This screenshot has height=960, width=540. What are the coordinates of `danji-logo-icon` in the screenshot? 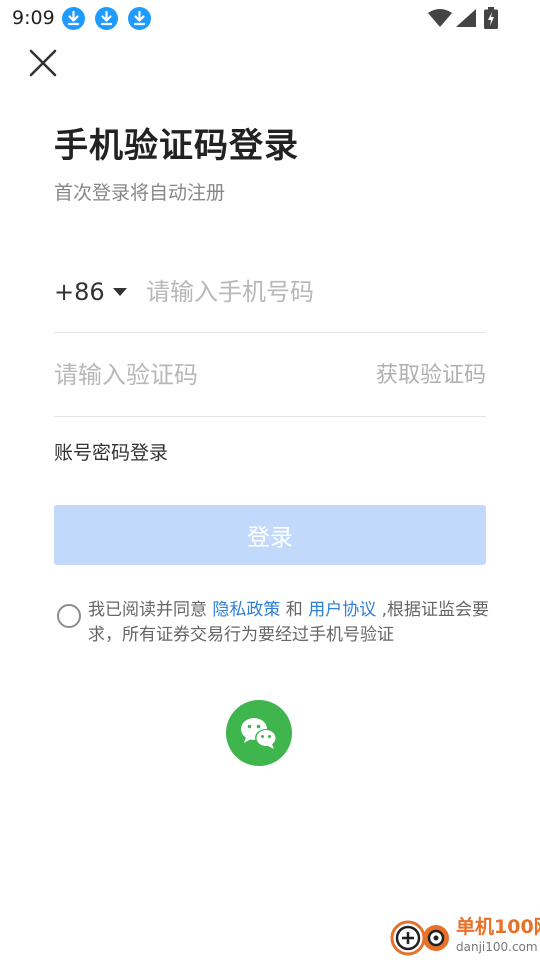 It's located at (419, 938).